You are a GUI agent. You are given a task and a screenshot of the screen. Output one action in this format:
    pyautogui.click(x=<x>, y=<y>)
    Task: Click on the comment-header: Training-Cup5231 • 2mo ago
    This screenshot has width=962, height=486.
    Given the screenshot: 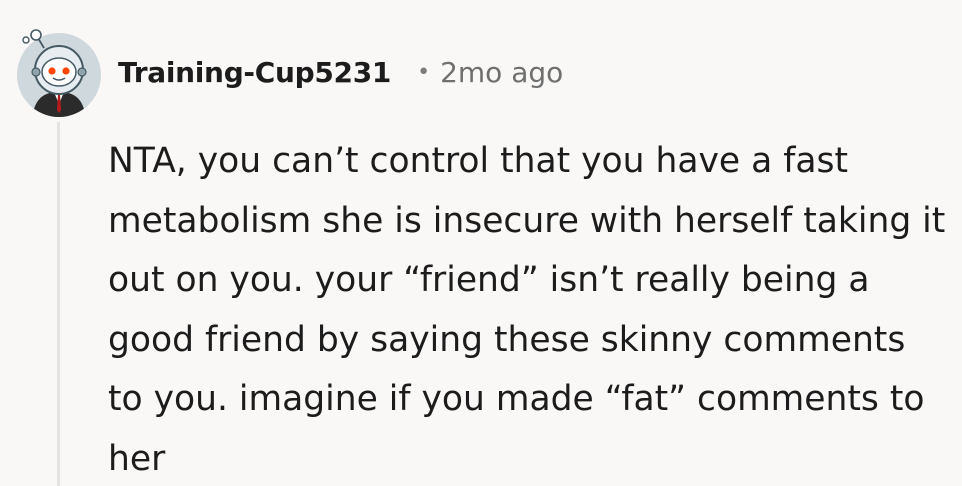 What is the action you would take?
    pyautogui.click(x=340, y=72)
    